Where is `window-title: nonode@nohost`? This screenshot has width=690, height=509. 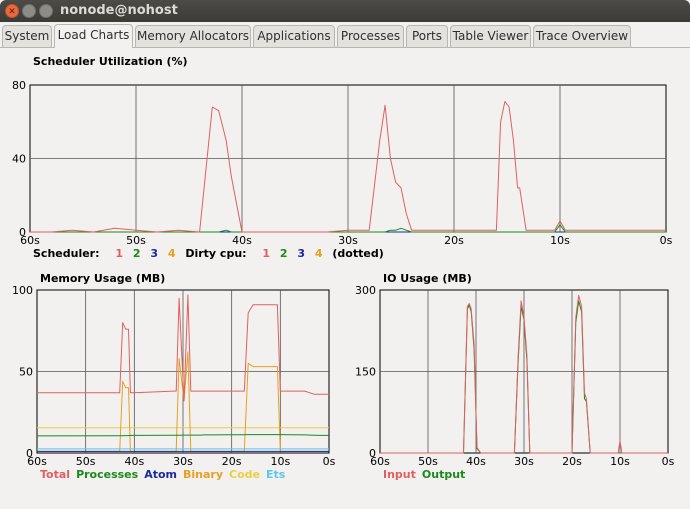
window-title: nonode@nohost is located at coordinates (119, 10).